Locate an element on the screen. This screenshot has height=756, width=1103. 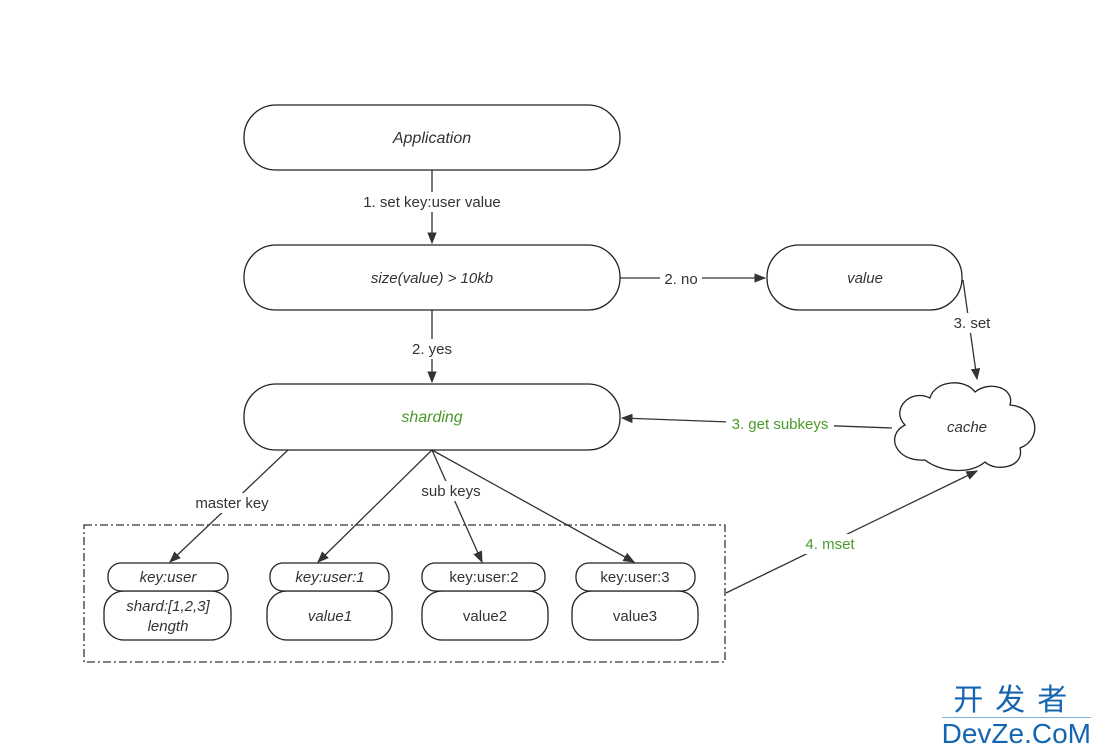
svg-text: sharding is located at coordinates (431, 417).